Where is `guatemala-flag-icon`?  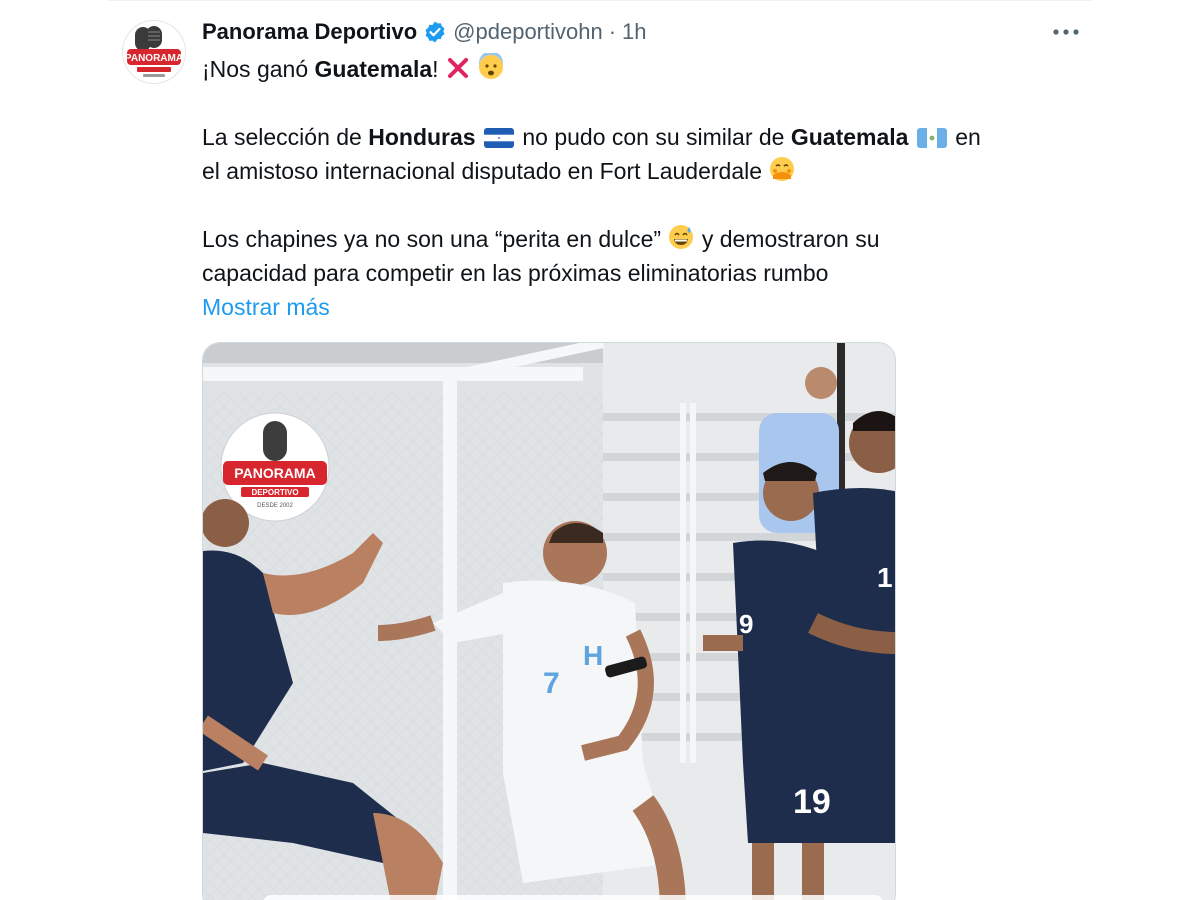 guatemala-flag-icon is located at coordinates (931, 138).